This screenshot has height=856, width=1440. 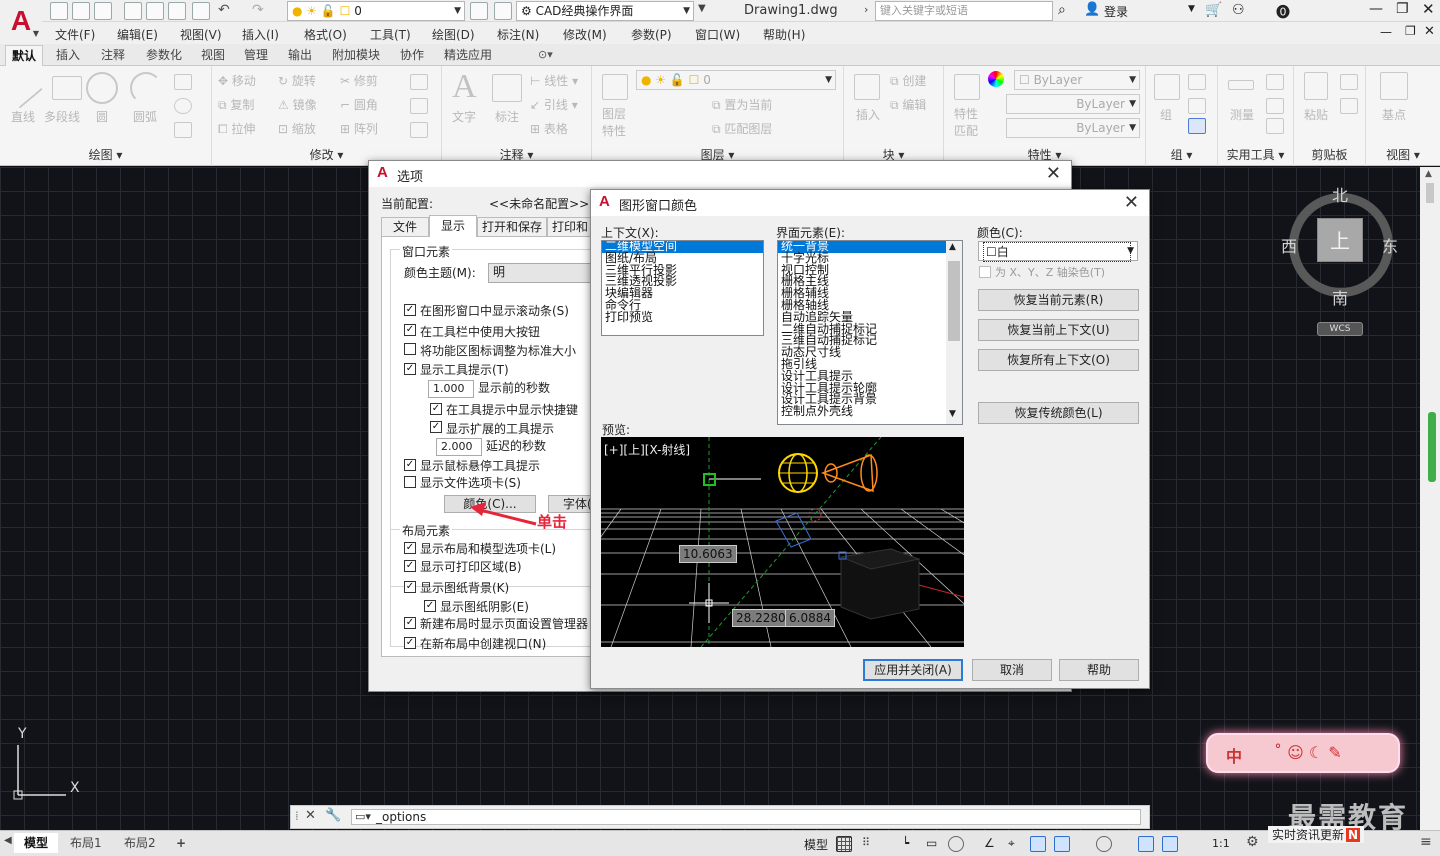 I want to click on vertical-scrollbar: ▲, so click(x=1430, y=498).